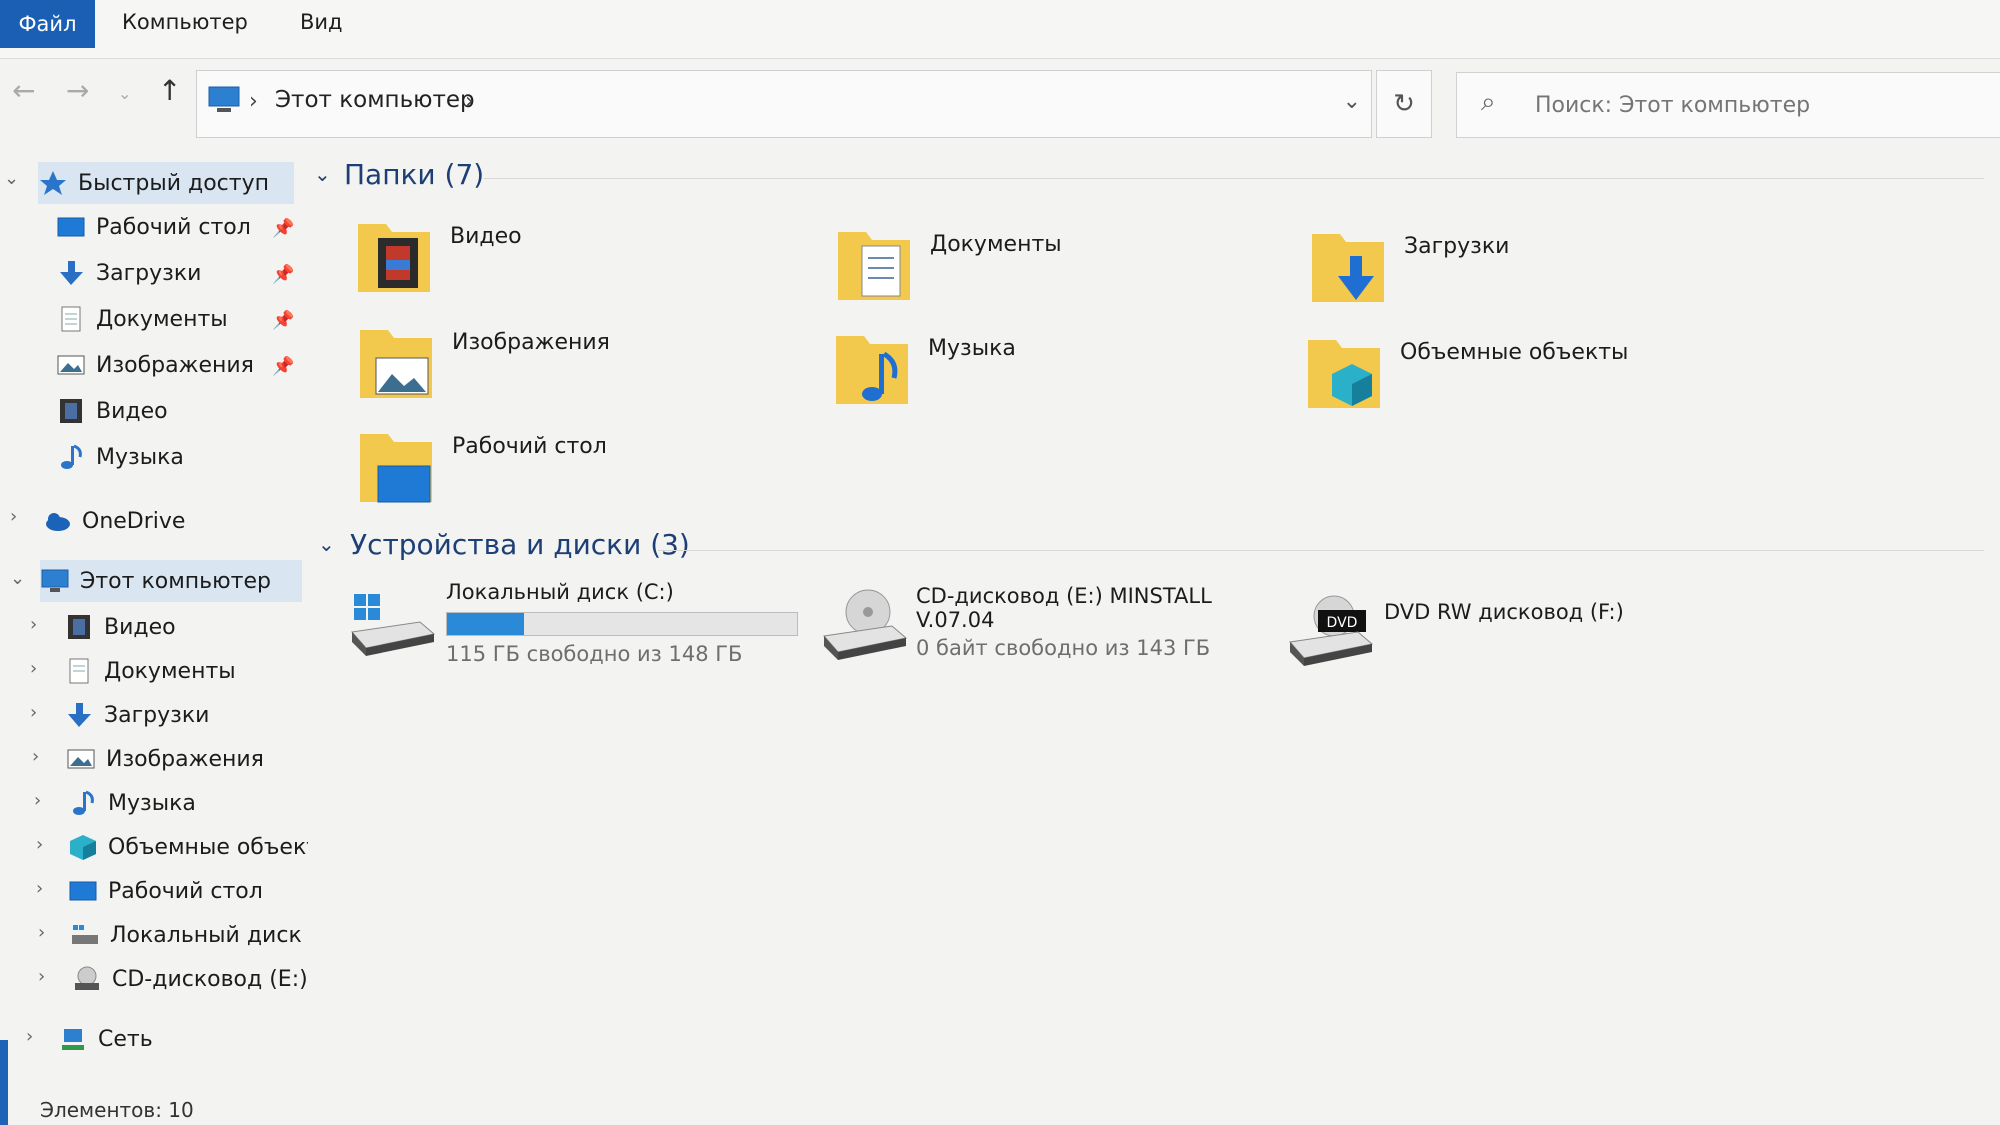 This screenshot has height=1125, width=2000. What do you see at coordinates (175, 365) in the screenshot?
I see `sidebar-item-label: Изображения` at bounding box center [175, 365].